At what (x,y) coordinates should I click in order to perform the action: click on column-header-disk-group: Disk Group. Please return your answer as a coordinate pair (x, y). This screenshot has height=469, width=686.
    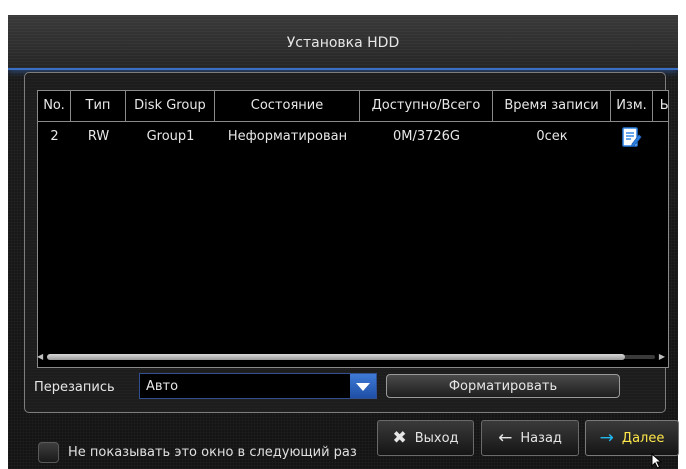
    Looking at the image, I should click on (170, 106).